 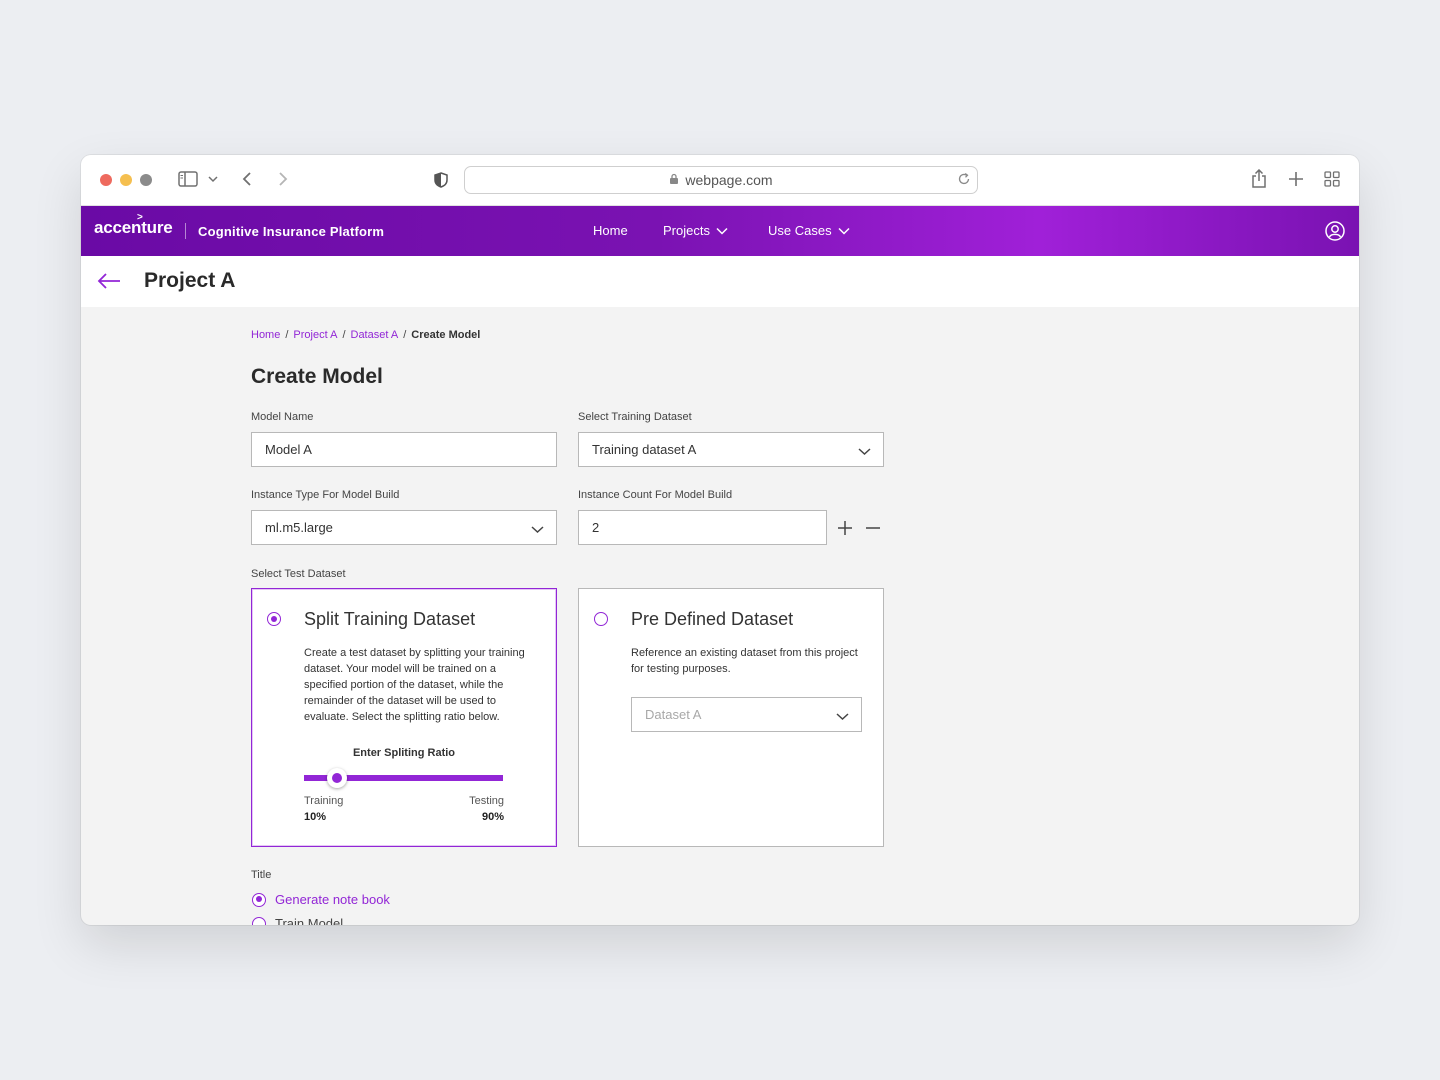 I want to click on training-value: 10%, so click(x=315, y=817).